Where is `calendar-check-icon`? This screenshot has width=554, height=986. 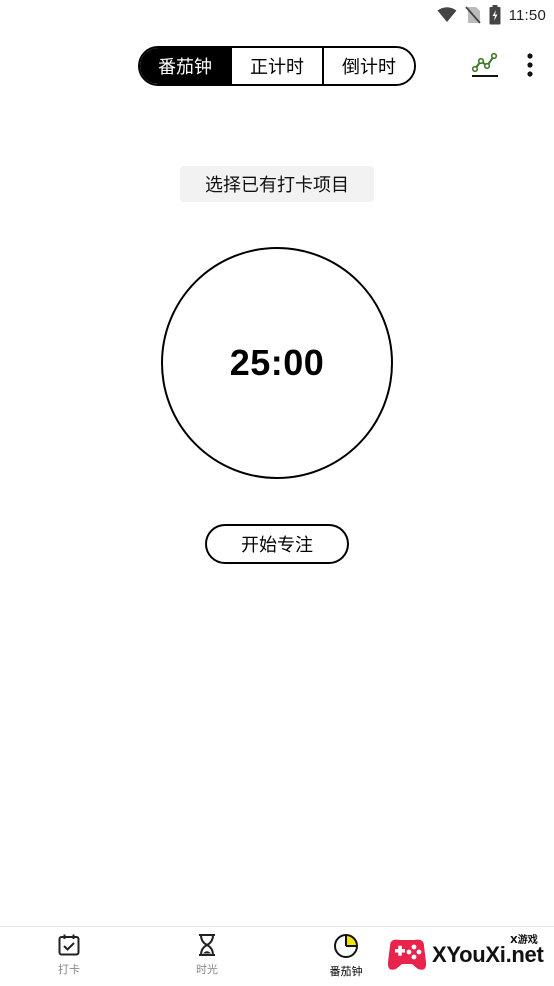 calendar-check-icon is located at coordinates (69, 945).